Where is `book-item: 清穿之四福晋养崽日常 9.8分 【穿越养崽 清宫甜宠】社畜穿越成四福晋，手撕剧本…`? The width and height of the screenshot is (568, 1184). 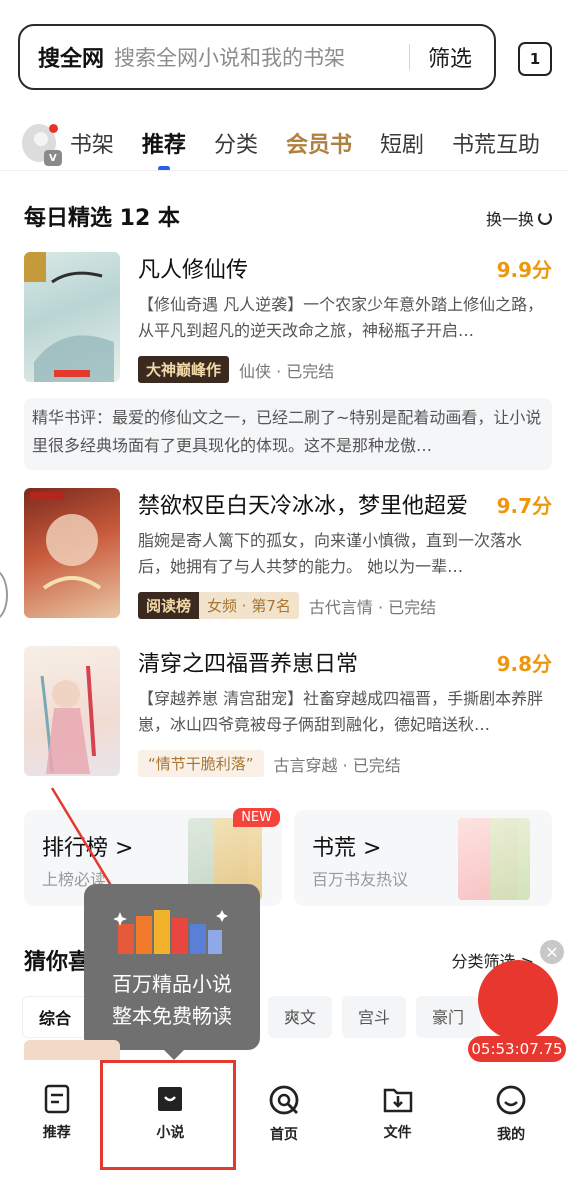
book-item: 清穿之四福晋养崽日常 9.8分 【穿越养崽 清宫甜宠】社畜穿越成四福晋，手撕剧本… is located at coordinates (288, 712).